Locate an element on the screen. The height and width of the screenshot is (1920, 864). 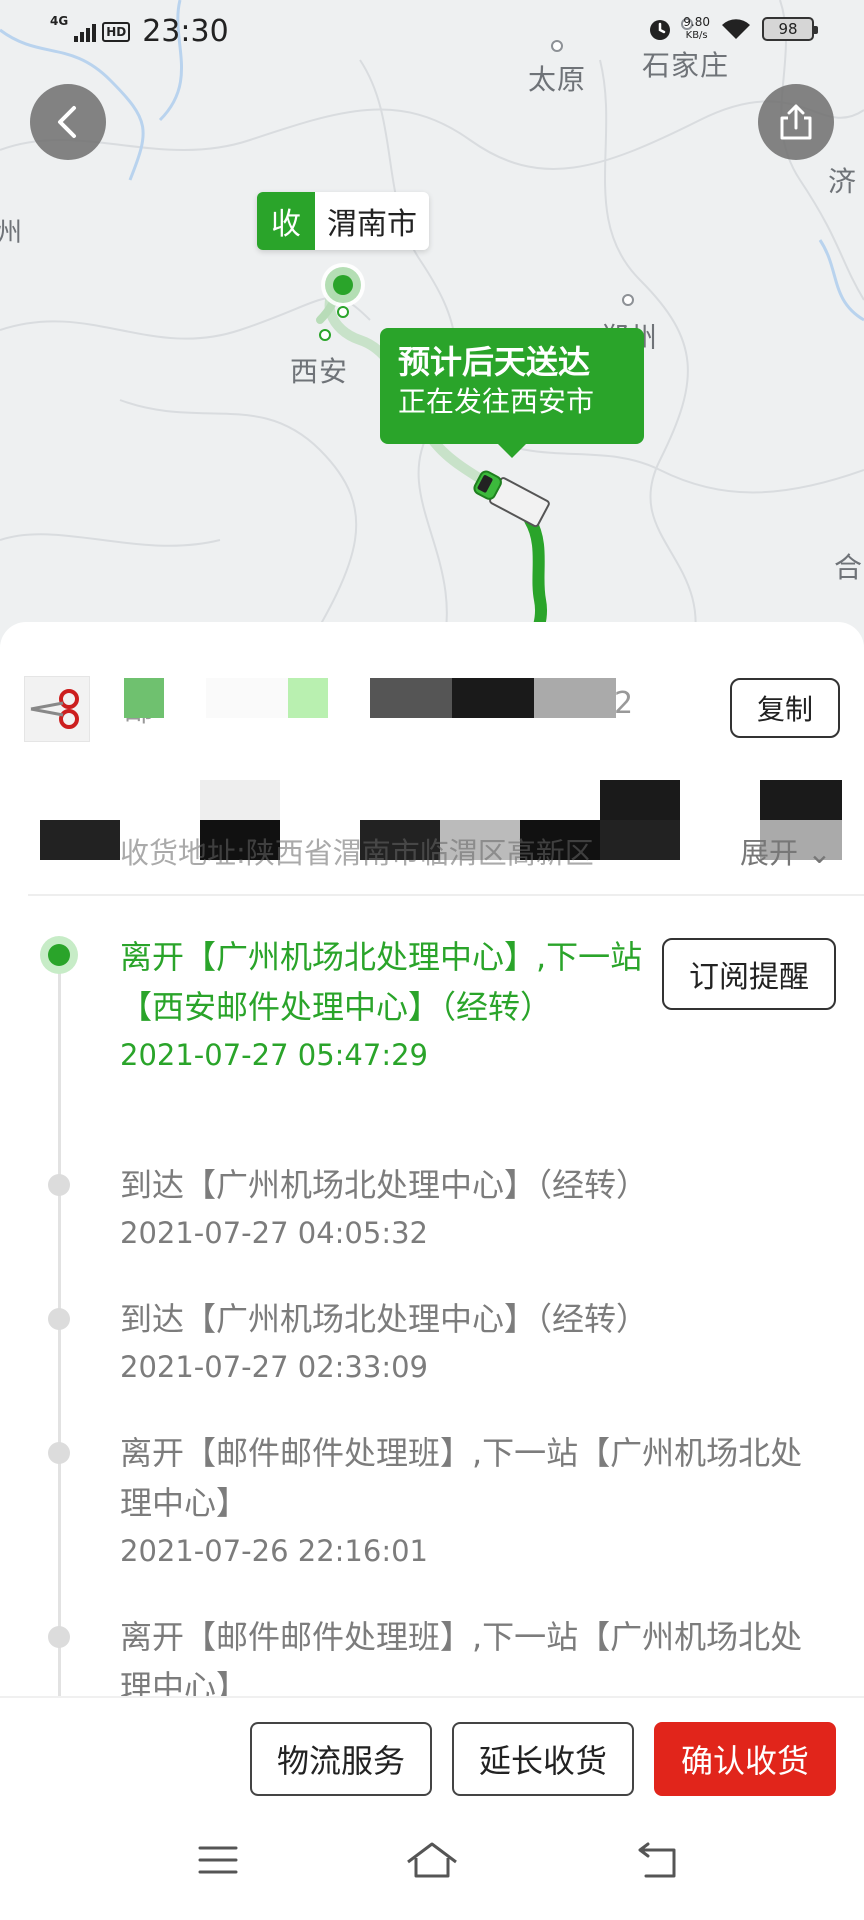
city-label-left-edge: 州 is located at coordinates (12, 233).